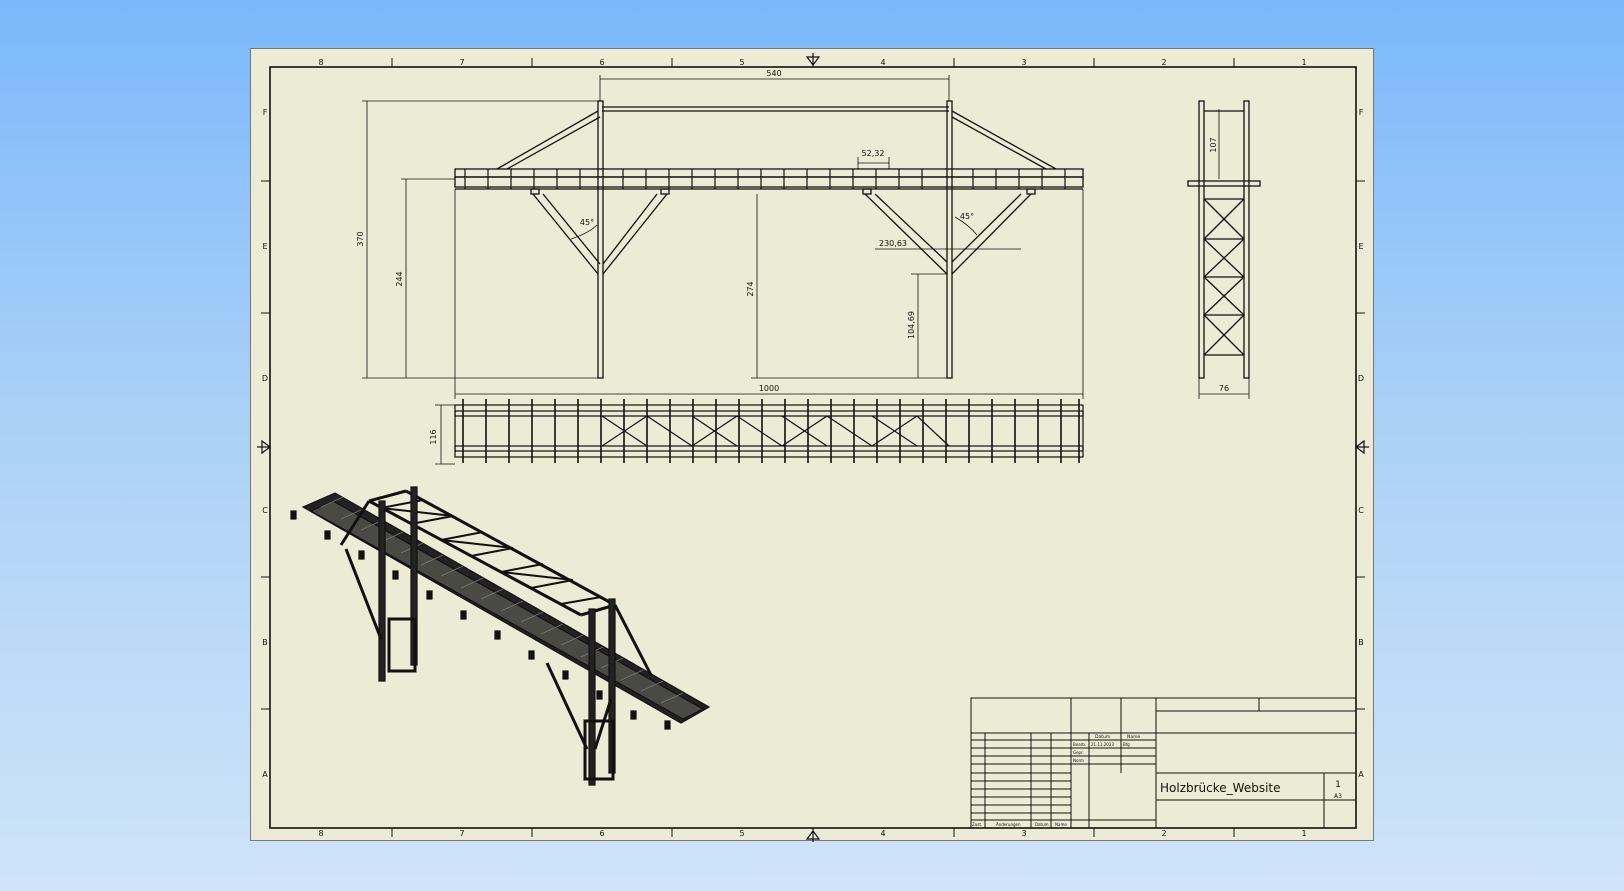 This screenshot has height=891, width=1624. I want to click on title-row-checked: Gepr., so click(1078, 752).